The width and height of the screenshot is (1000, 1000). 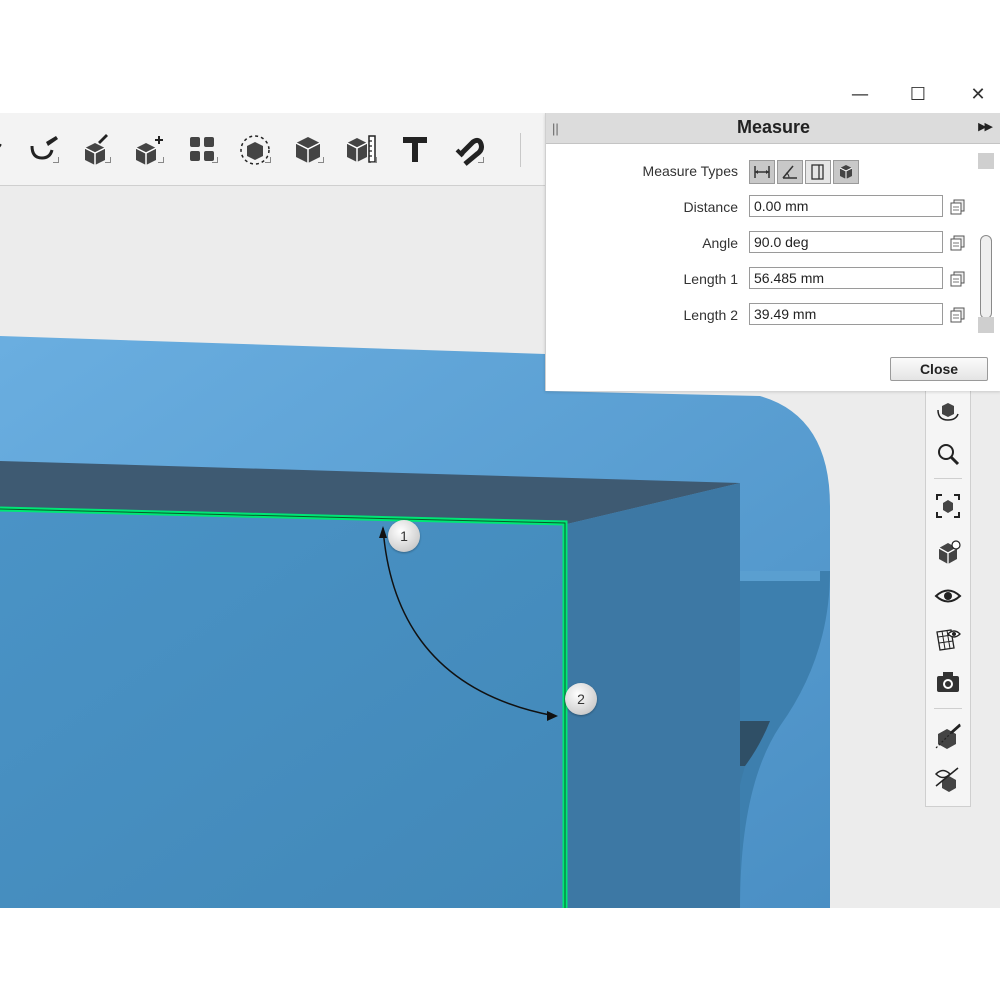 What do you see at coordinates (762, 172) in the screenshot?
I see `distance-type-icon` at bounding box center [762, 172].